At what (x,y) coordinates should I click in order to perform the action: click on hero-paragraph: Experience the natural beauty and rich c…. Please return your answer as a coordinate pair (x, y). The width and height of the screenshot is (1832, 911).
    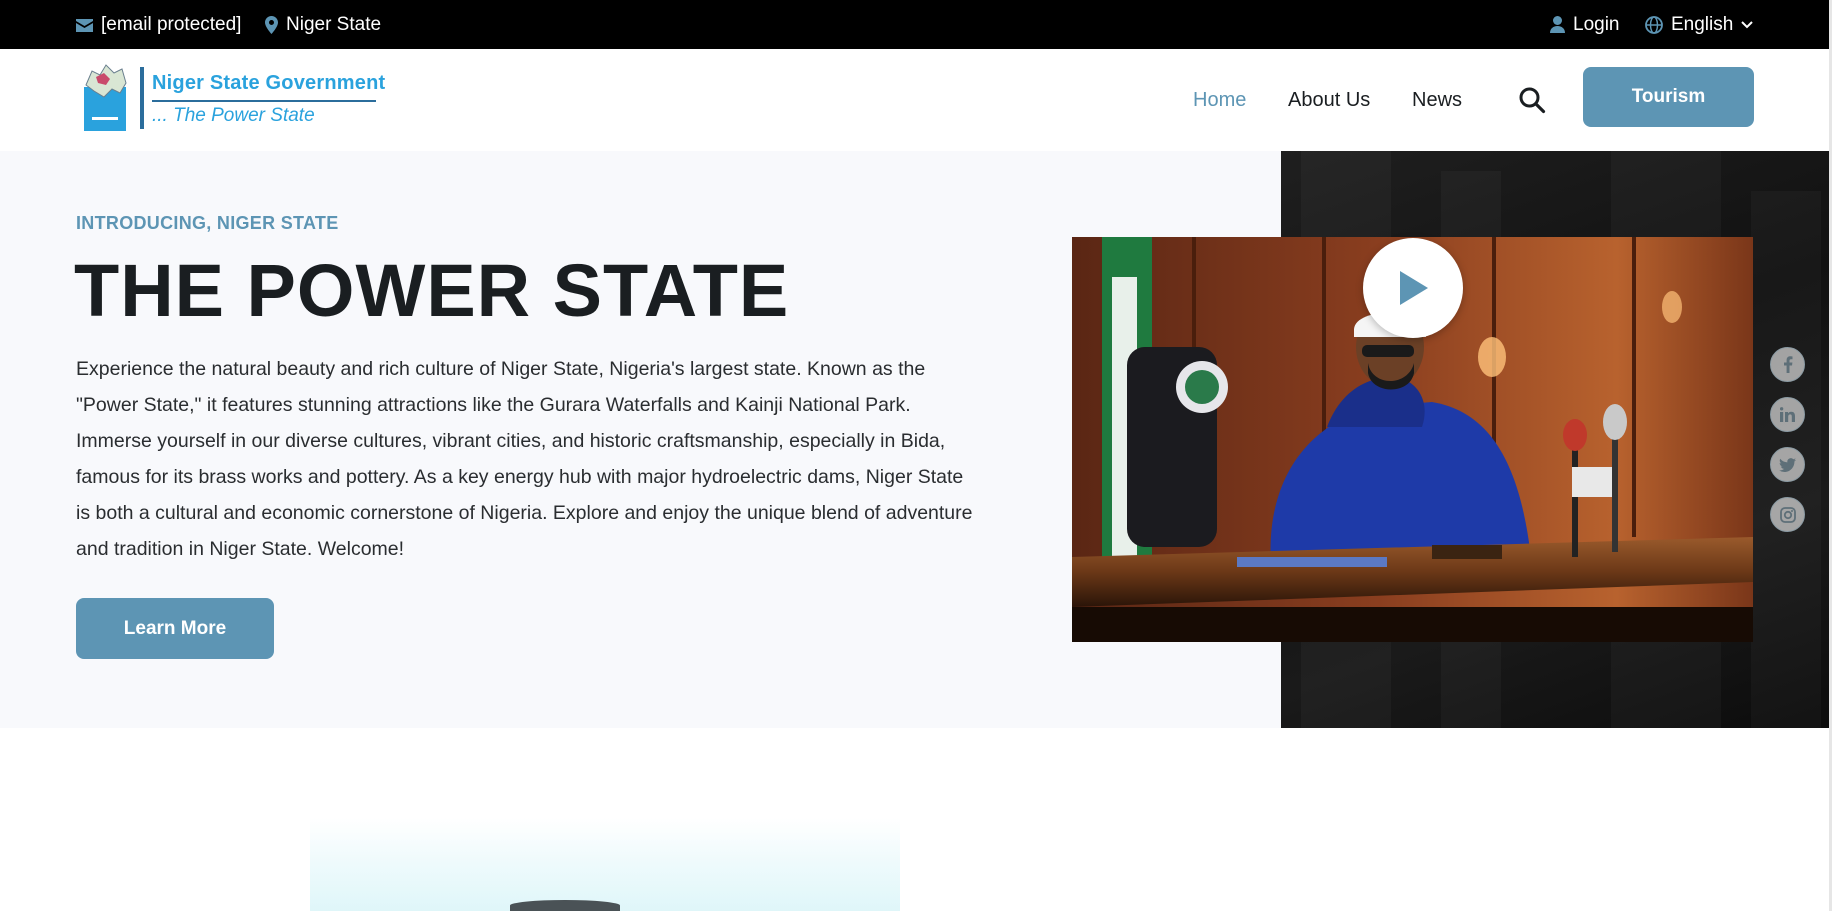
    Looking at the image, I should click on (524, 459).